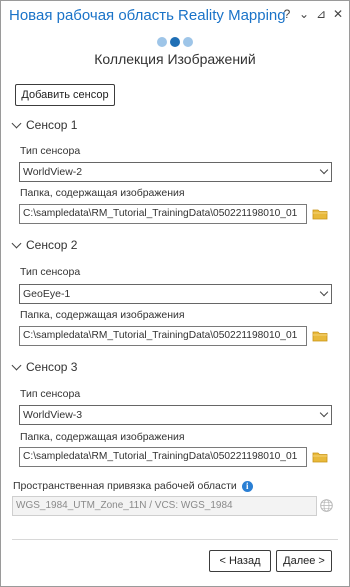 The image size is (350, 587). I want to click on step-dot-2-active, so click(175, 42).